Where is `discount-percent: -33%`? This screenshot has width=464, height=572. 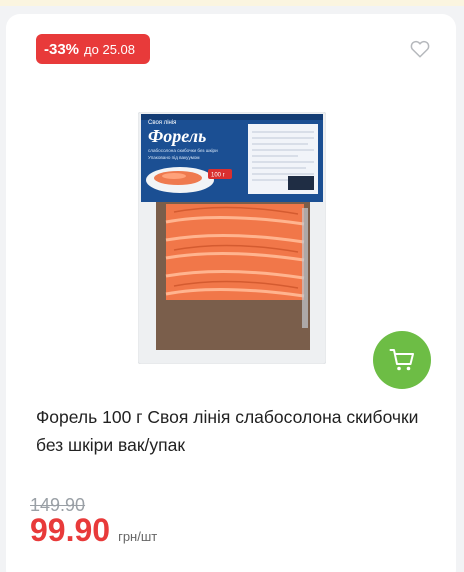
discount-percent: -33% is located at coordinates (62, 49).